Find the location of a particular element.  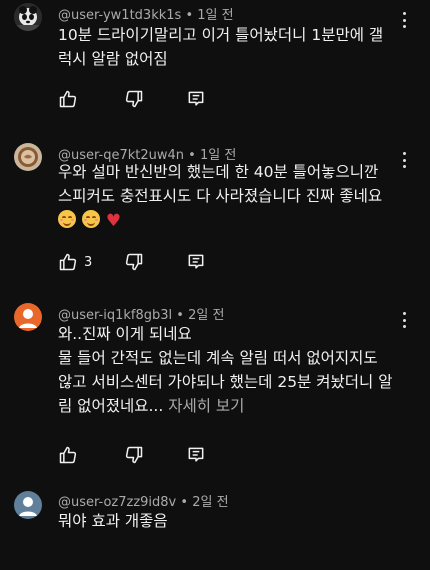

comment-text-line: 물 들어 간적도 없는데 계속 알림 떠서 없어지지도 is located at coordinates (218, 358).